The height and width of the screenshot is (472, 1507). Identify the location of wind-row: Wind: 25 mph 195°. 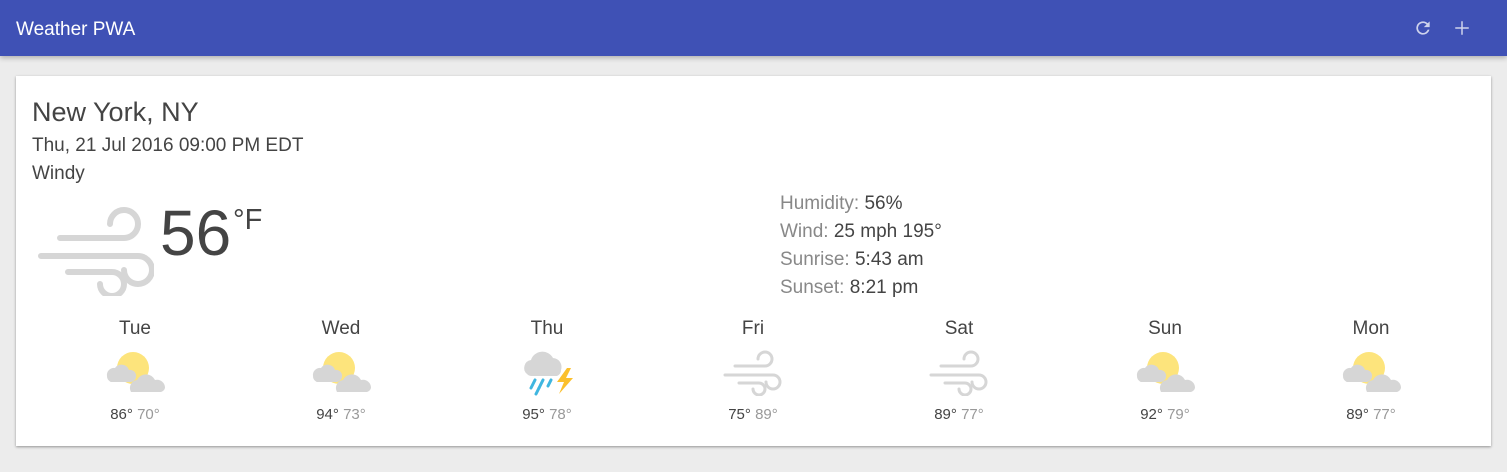
(861, 232).